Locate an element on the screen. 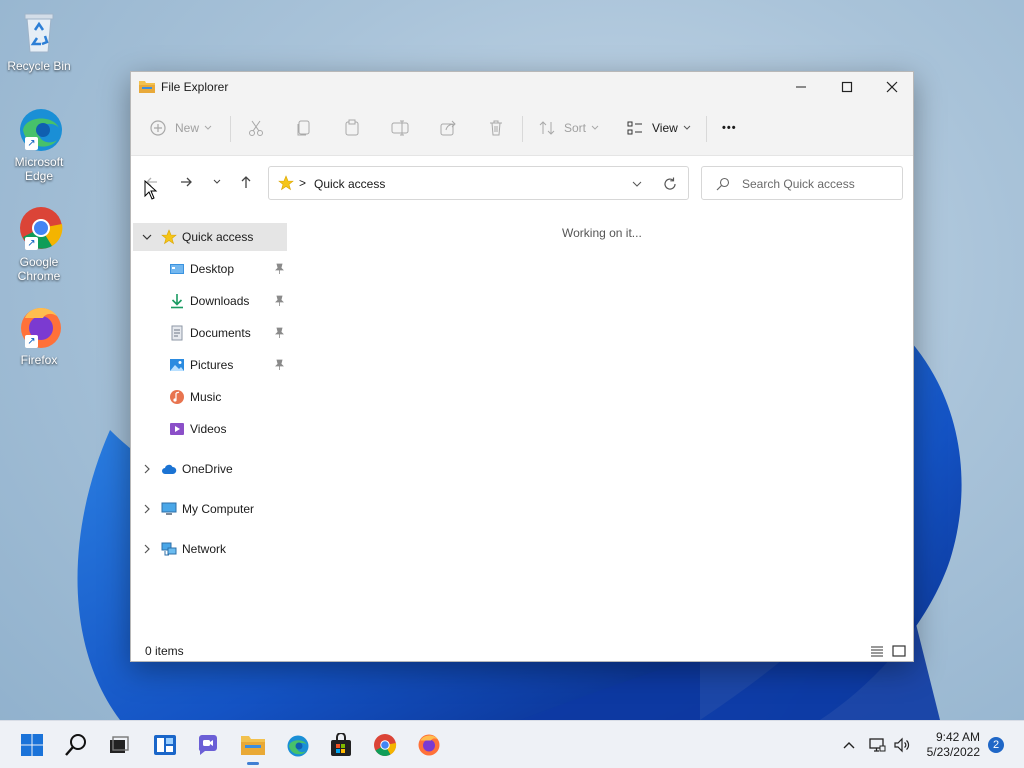 The width and height of the screenshot is (1024, 768). start-button is located at coordinates (32, 745).